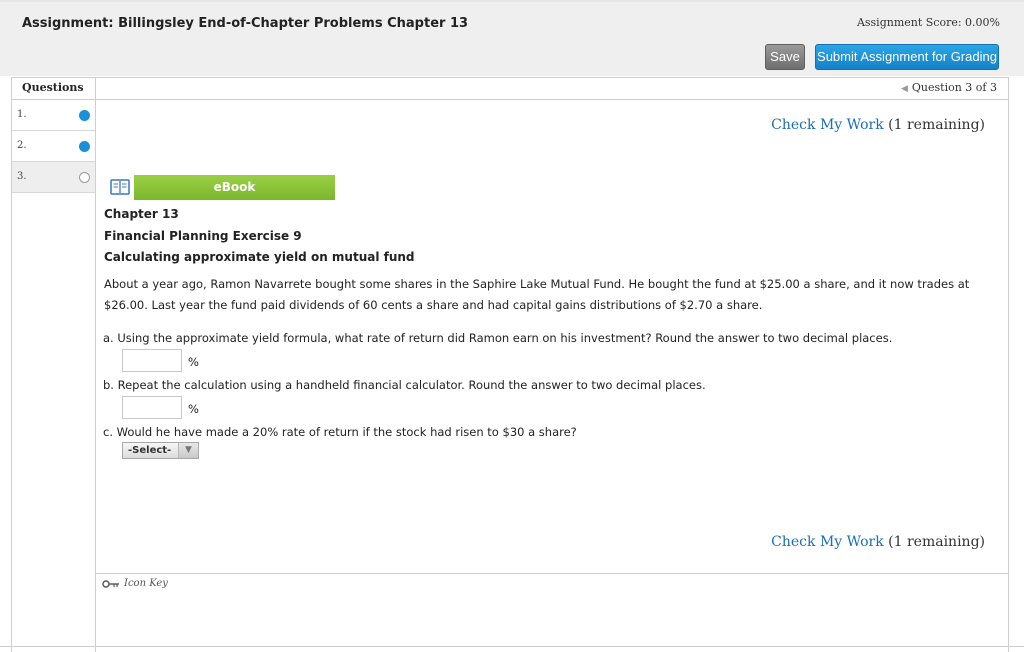 The width and height of the screenshot is (1024, 652). Describe the element at coordinates (234, 187) in the screenshot. I see `ebook-button: eBook` at that location.